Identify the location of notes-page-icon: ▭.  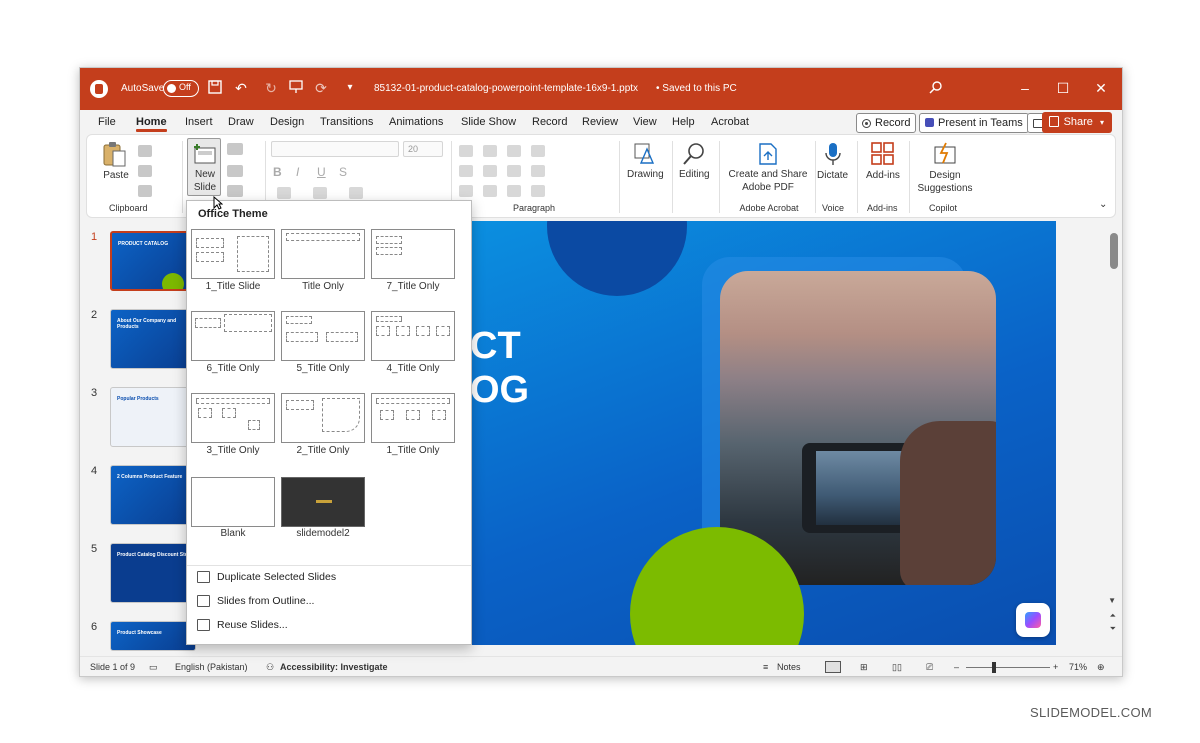
(153, 667).